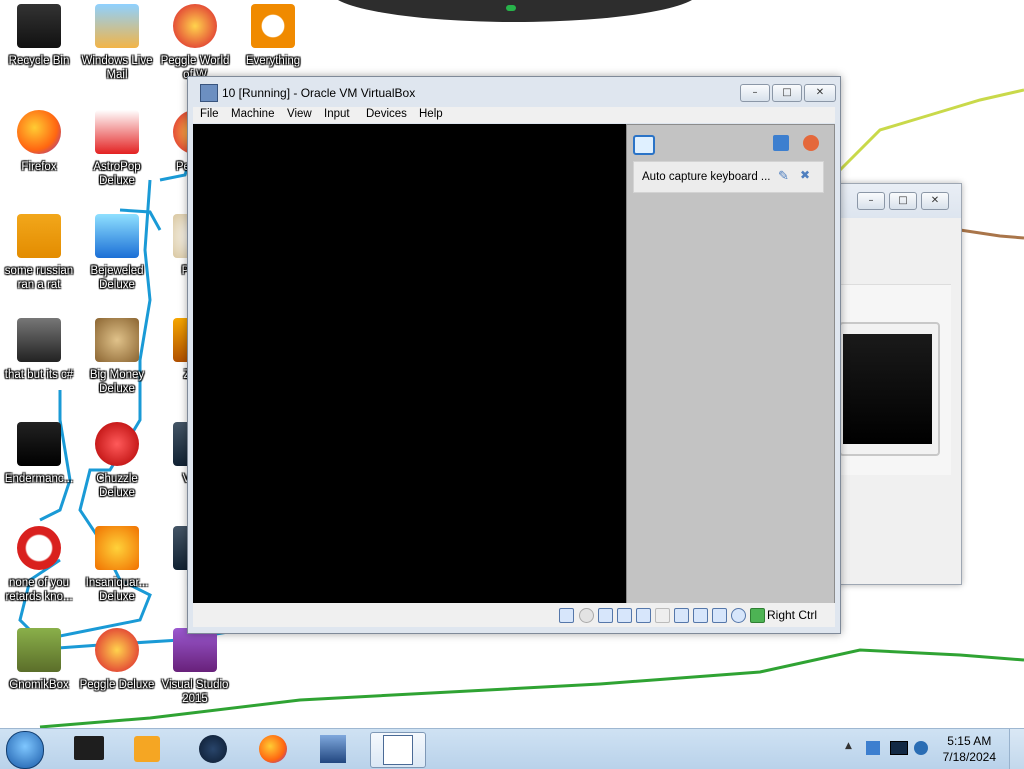  What do you see at coordinates (871, 201) in the screenshot?
I see `minimize-button: –` at bounding box center [871, 201].